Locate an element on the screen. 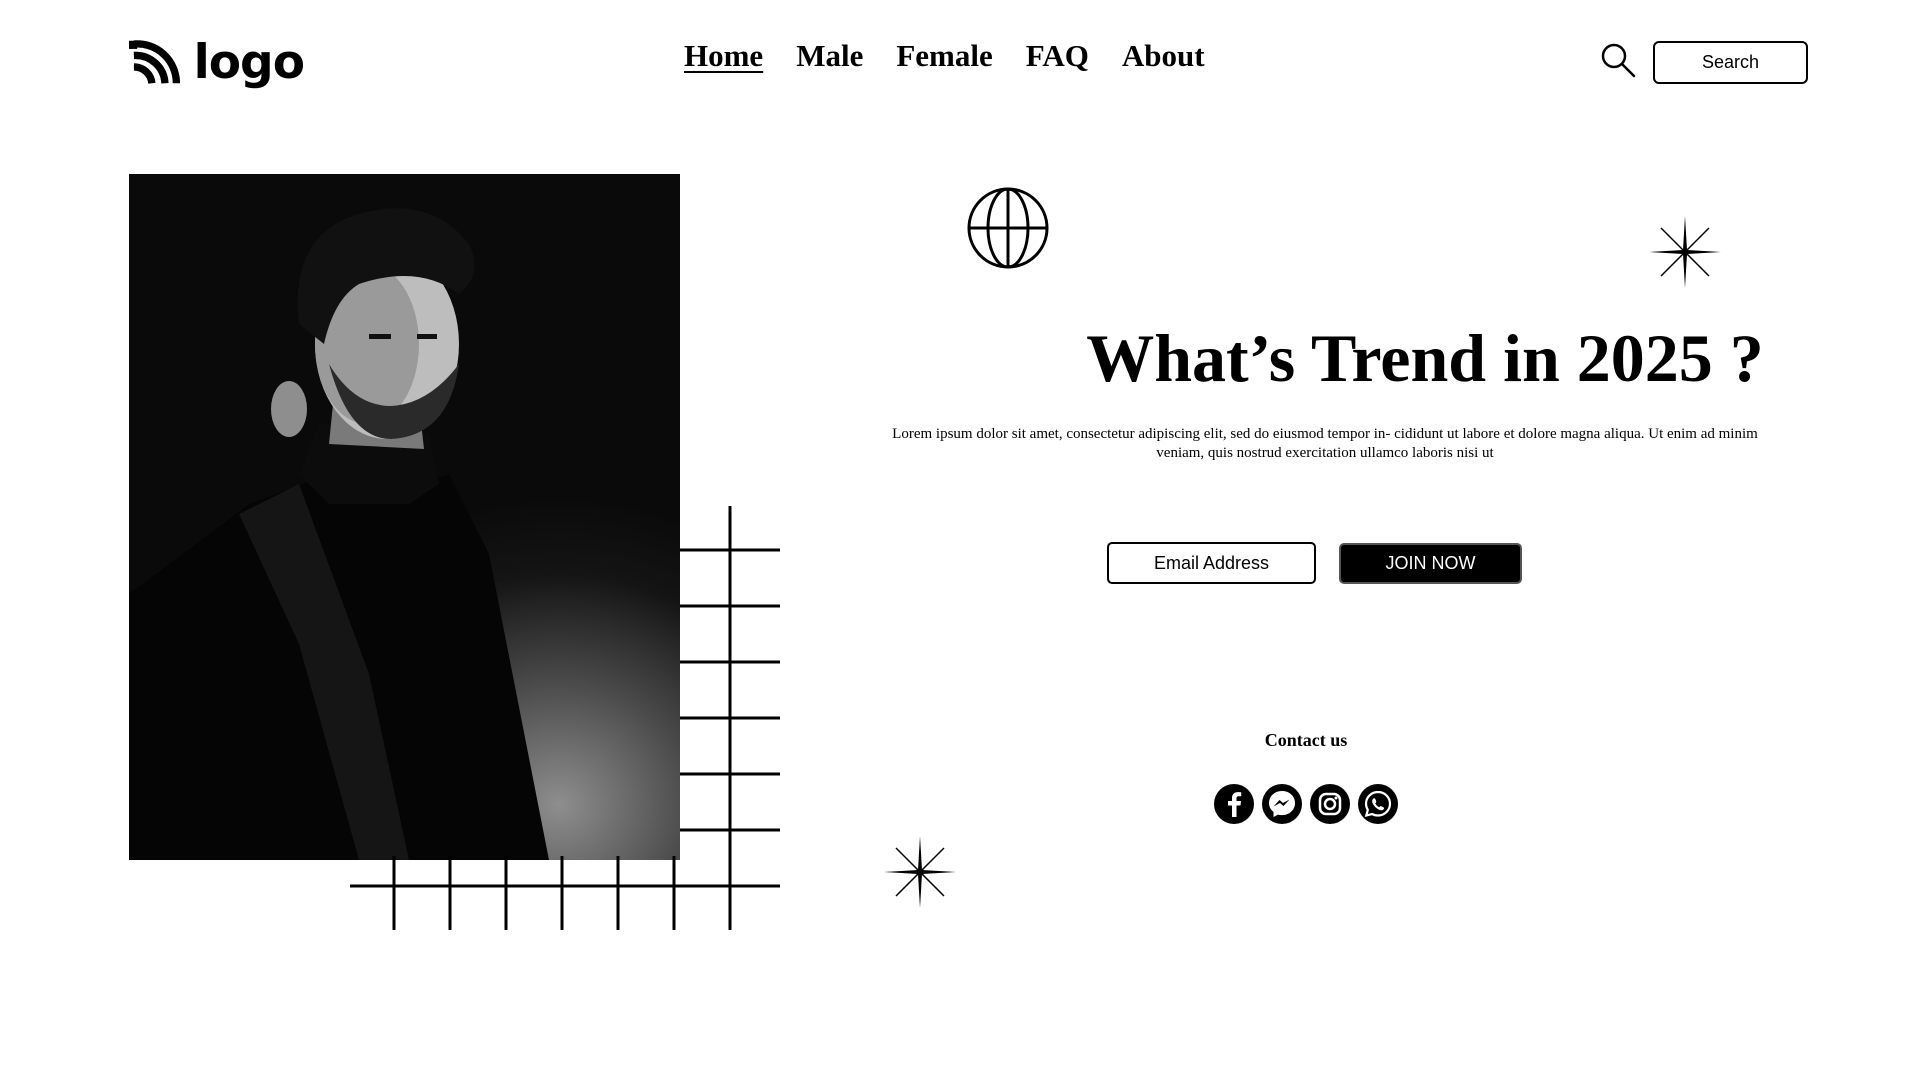 The height and width of the screenshot is (1080, 1920). grid-decoration is located at coordinates (565, 718).